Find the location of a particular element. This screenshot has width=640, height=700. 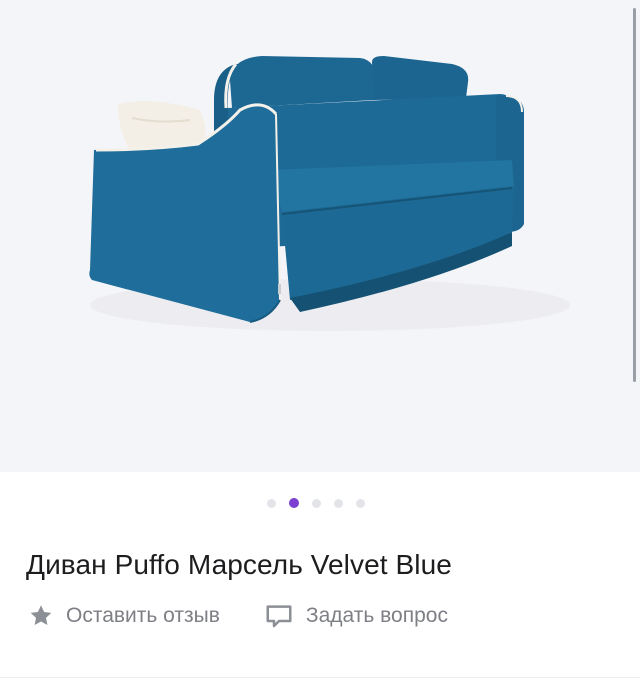

chat-bubble-icon is located at coordinates (279, 616).